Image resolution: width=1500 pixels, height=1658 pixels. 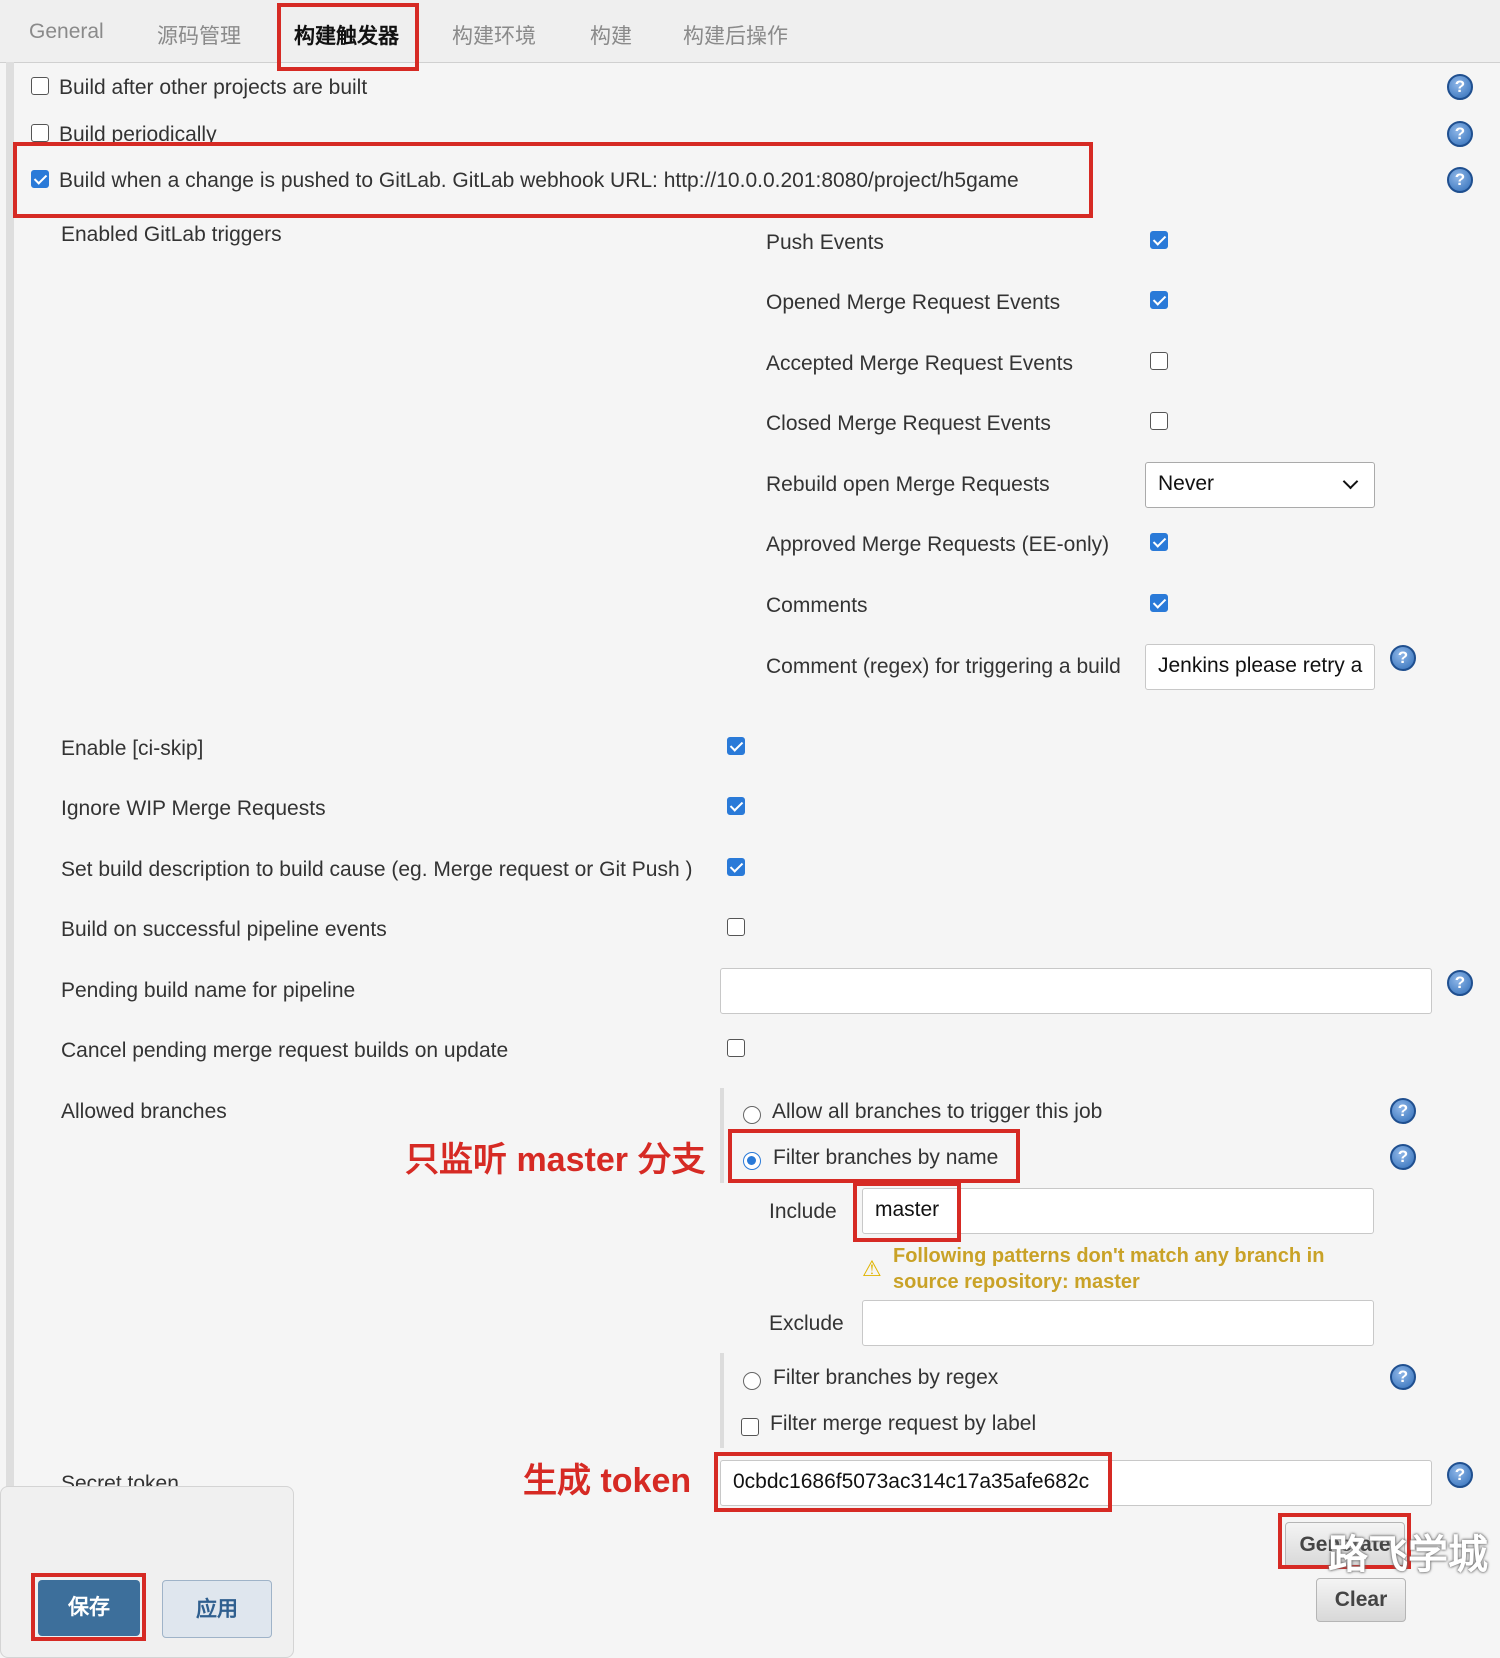 What do you see at coordinates (1361, 1600) in the screenshot?
I see `clear-button: Clear` at bounding box center [1361, 1600].